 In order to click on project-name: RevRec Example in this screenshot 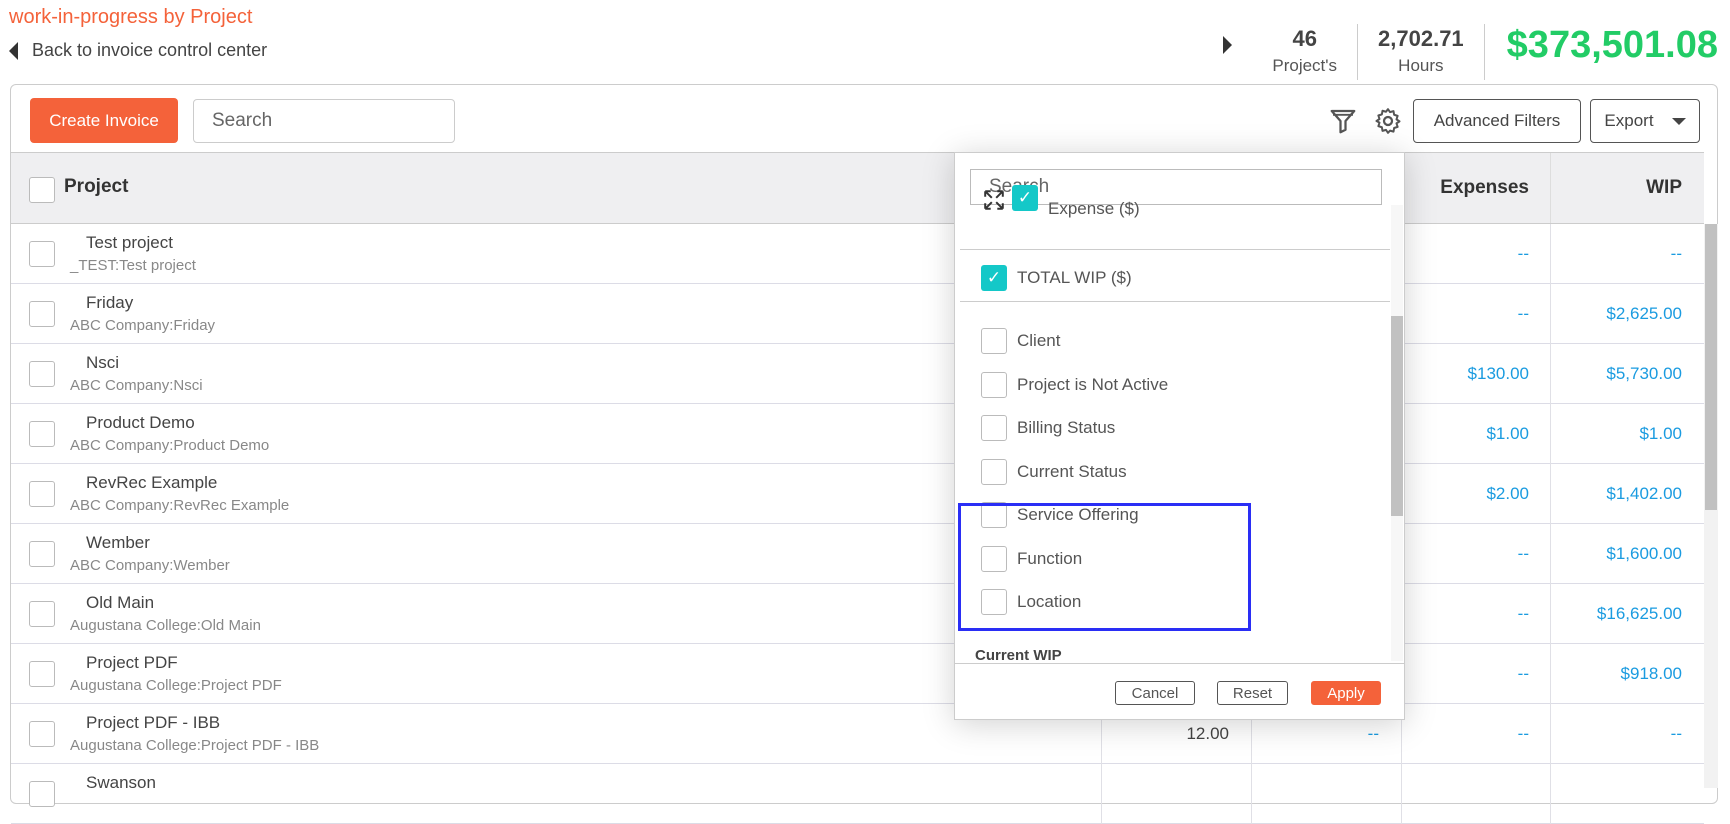, I will do `click(151, 483)`.